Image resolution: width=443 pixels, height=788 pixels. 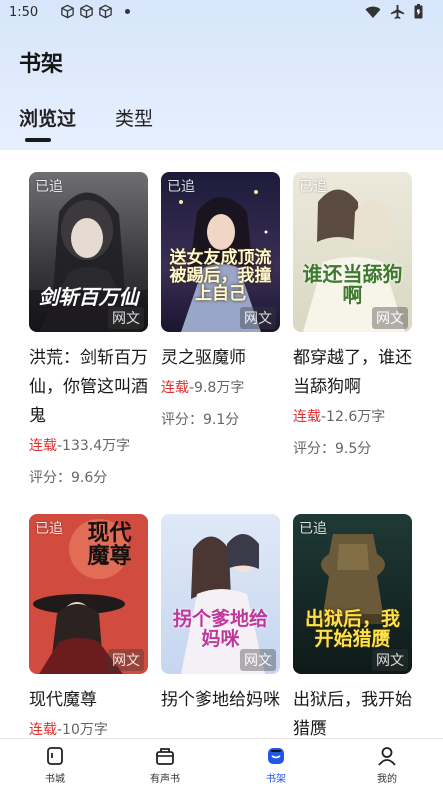 What do you see at coordinates (221, 124) in the screenshot?
I see `tab-bar: 浏览过 类型` at bounding box center [221, 124].